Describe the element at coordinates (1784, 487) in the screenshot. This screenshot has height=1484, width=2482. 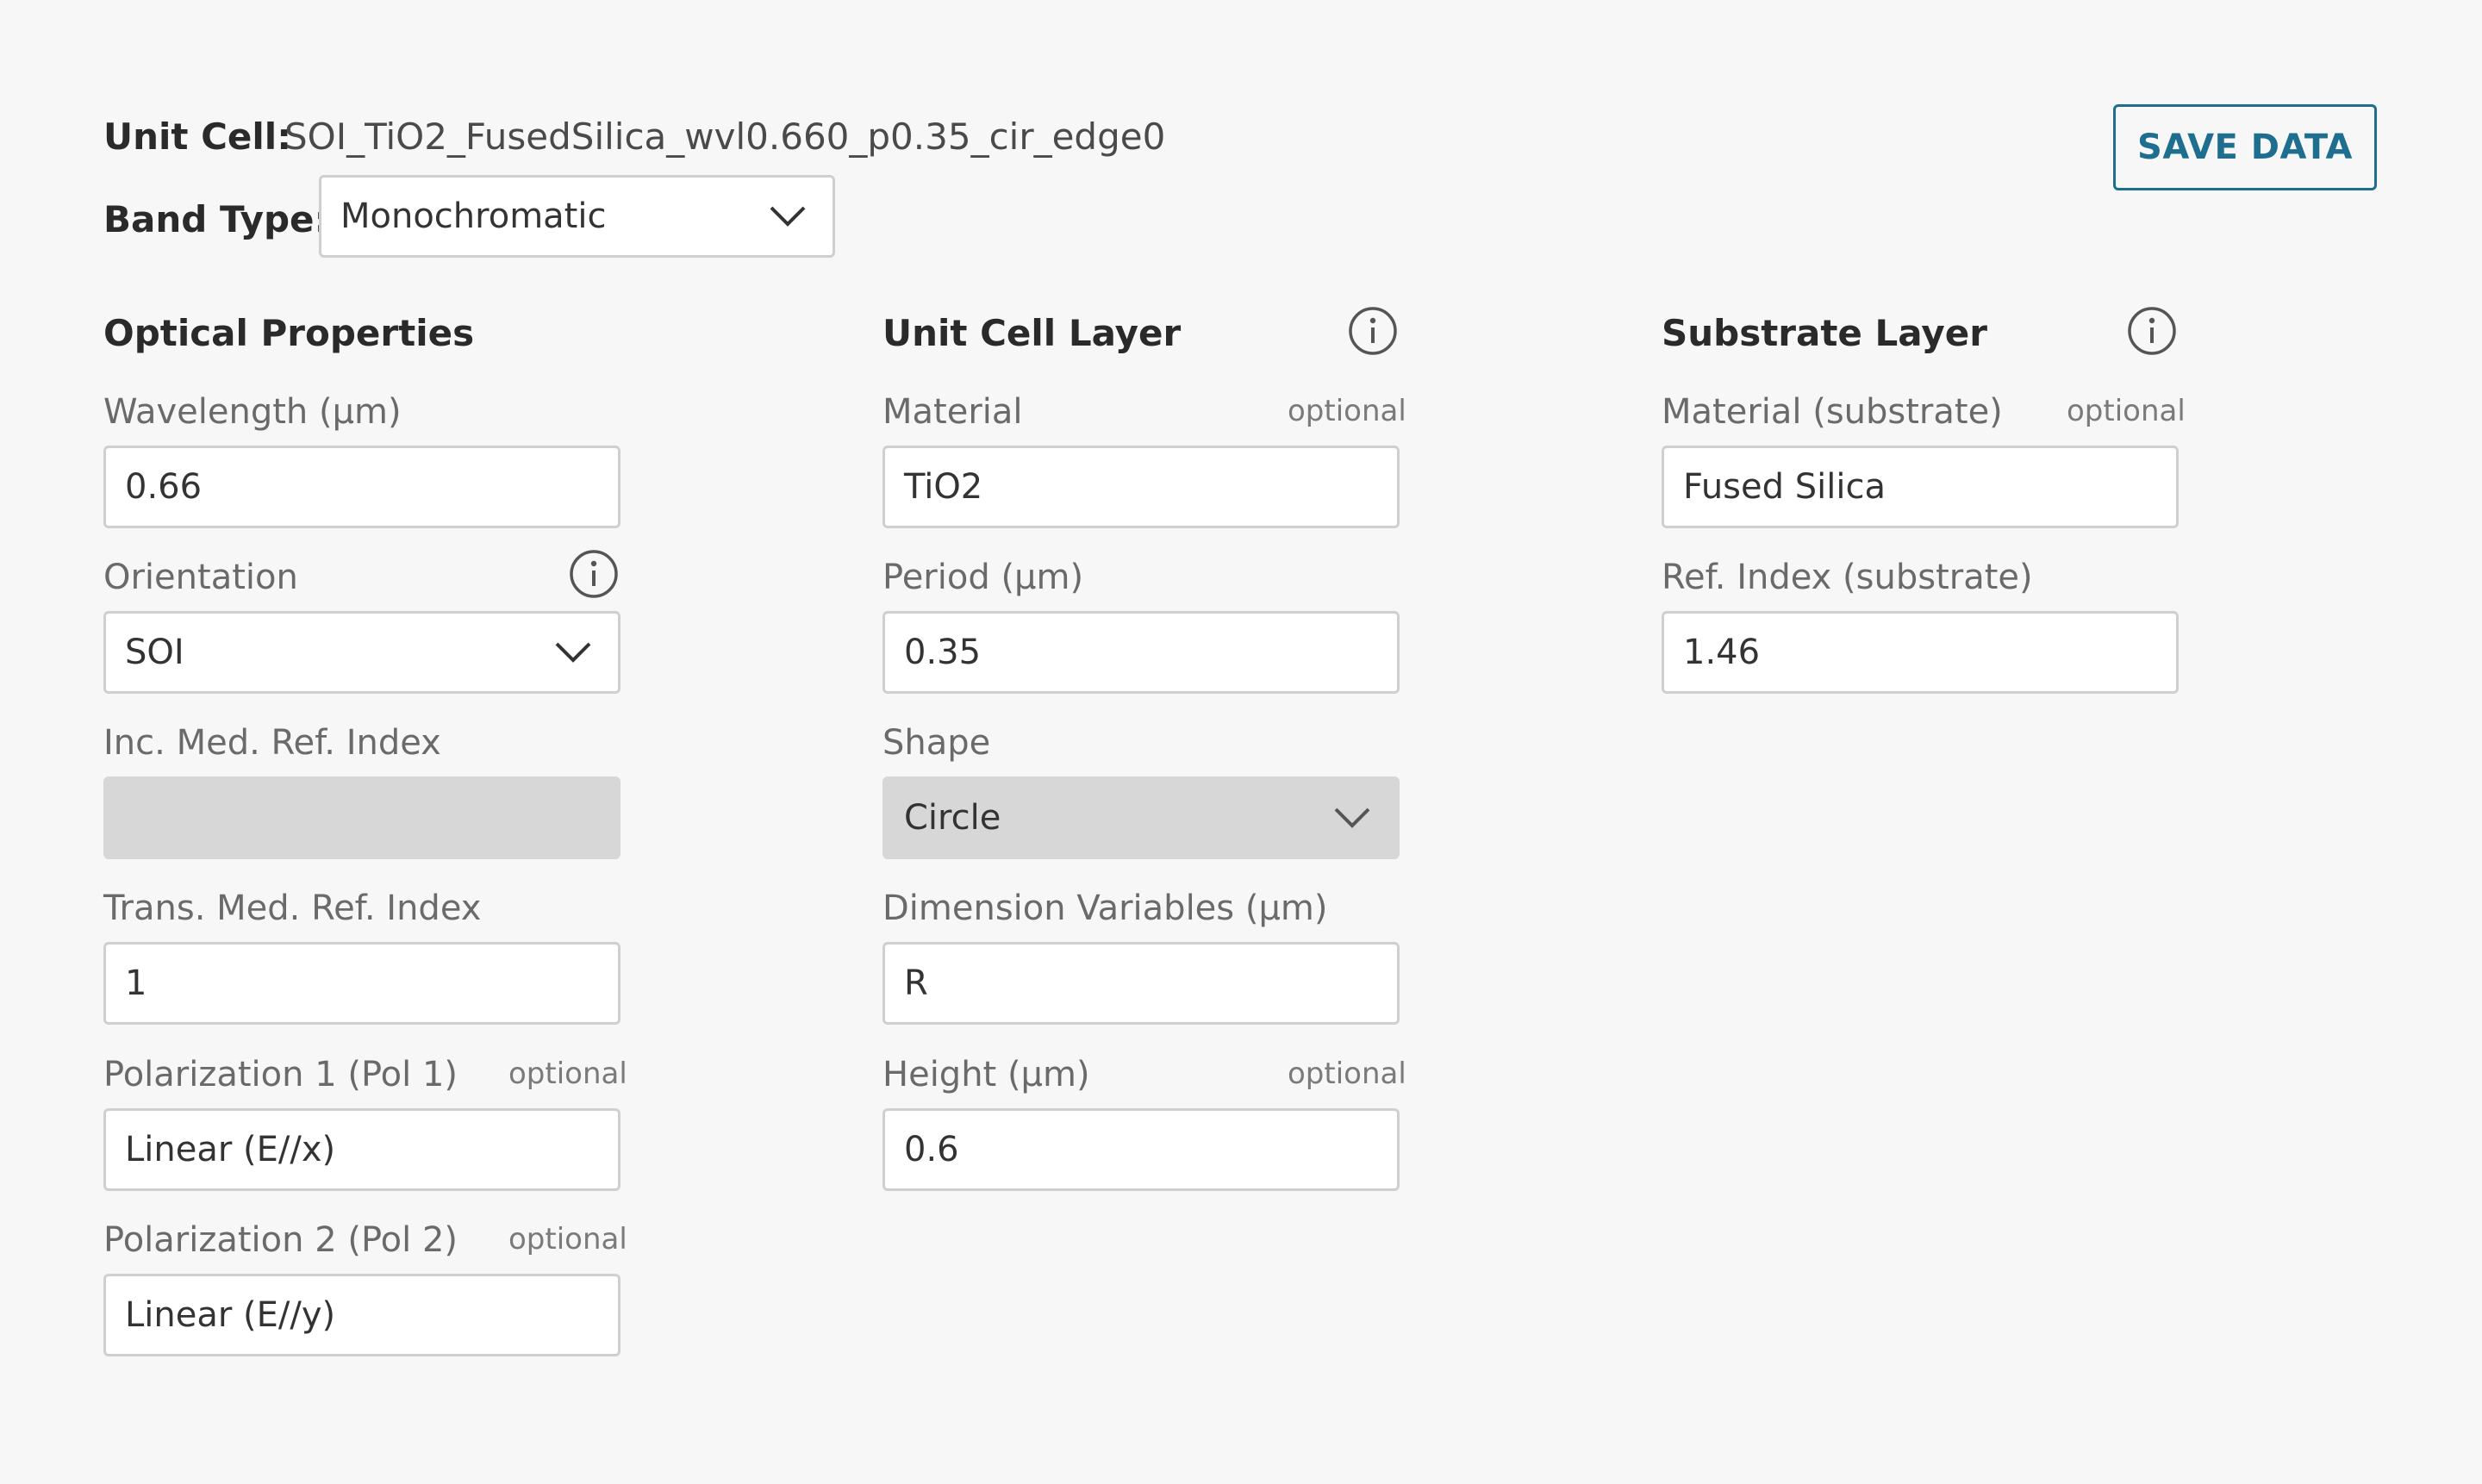
I see `substrate-material-value: Fused Silica` at that location.